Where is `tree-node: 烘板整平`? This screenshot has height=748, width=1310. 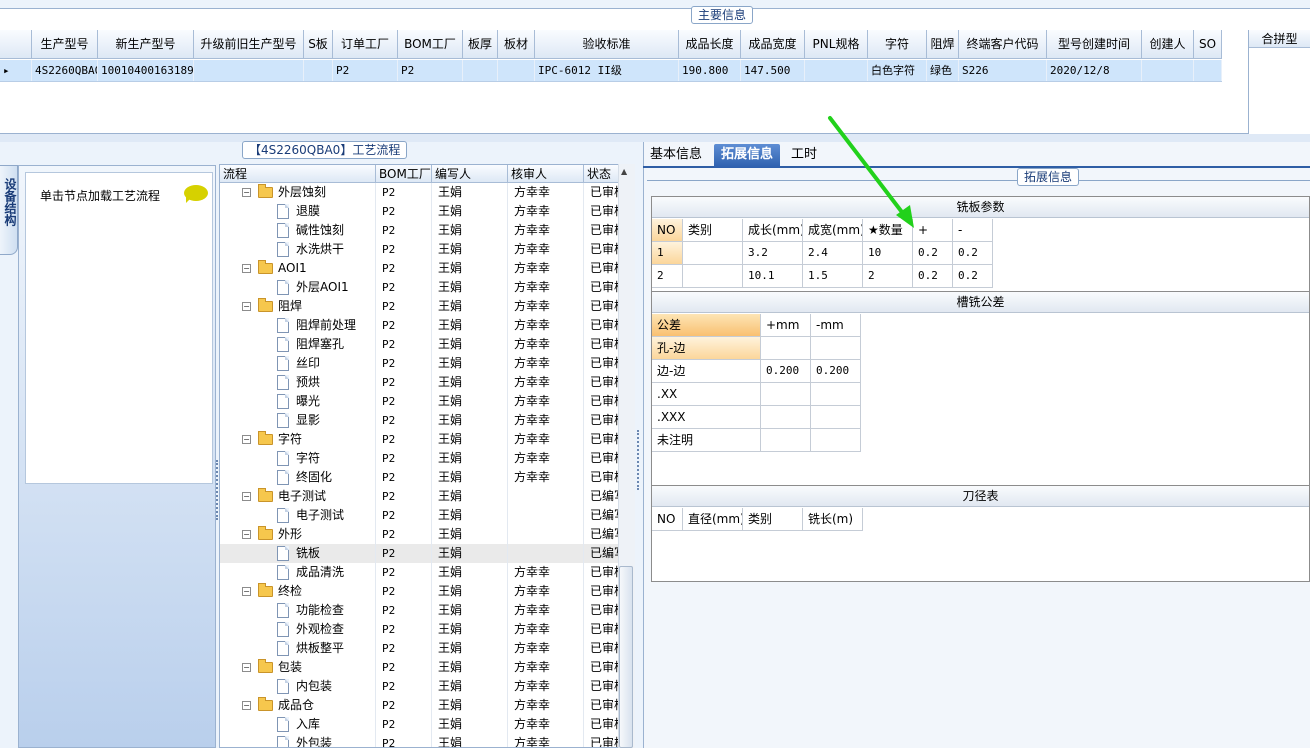
tree-node: 烘板整平 is located at coordinates (298, 648).